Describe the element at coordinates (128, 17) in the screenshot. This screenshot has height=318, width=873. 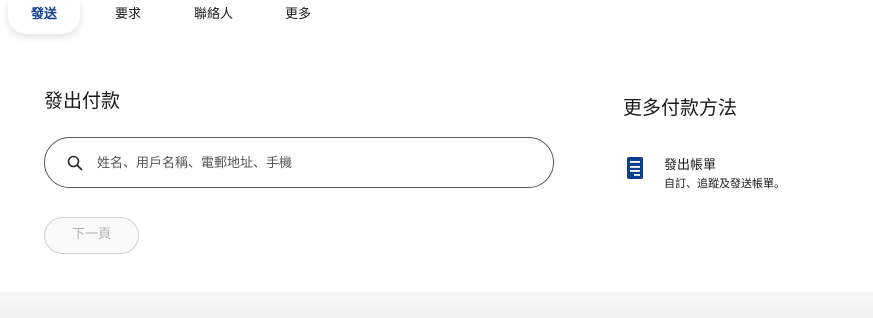
I see `tab-request: 要求` at that location.